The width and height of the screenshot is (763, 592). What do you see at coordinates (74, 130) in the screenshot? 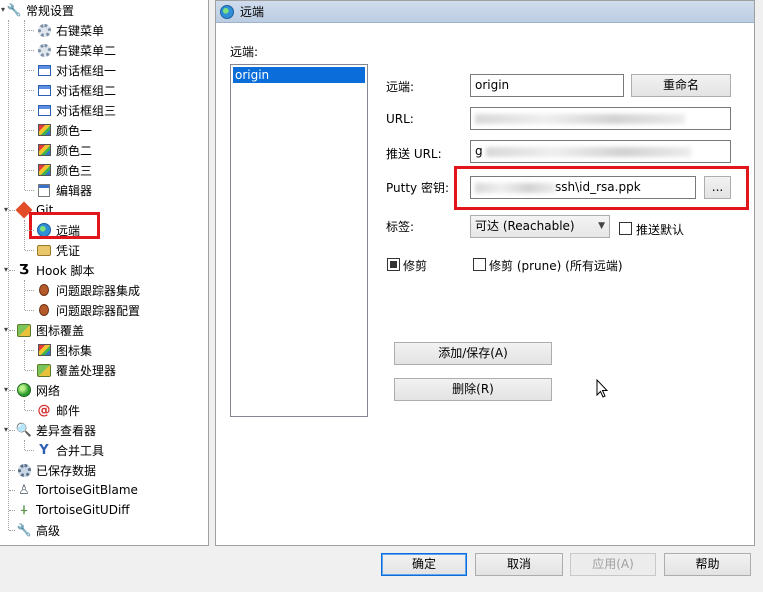
I see `tree-item-label: 颜色一` at bounding box center [74, 130].